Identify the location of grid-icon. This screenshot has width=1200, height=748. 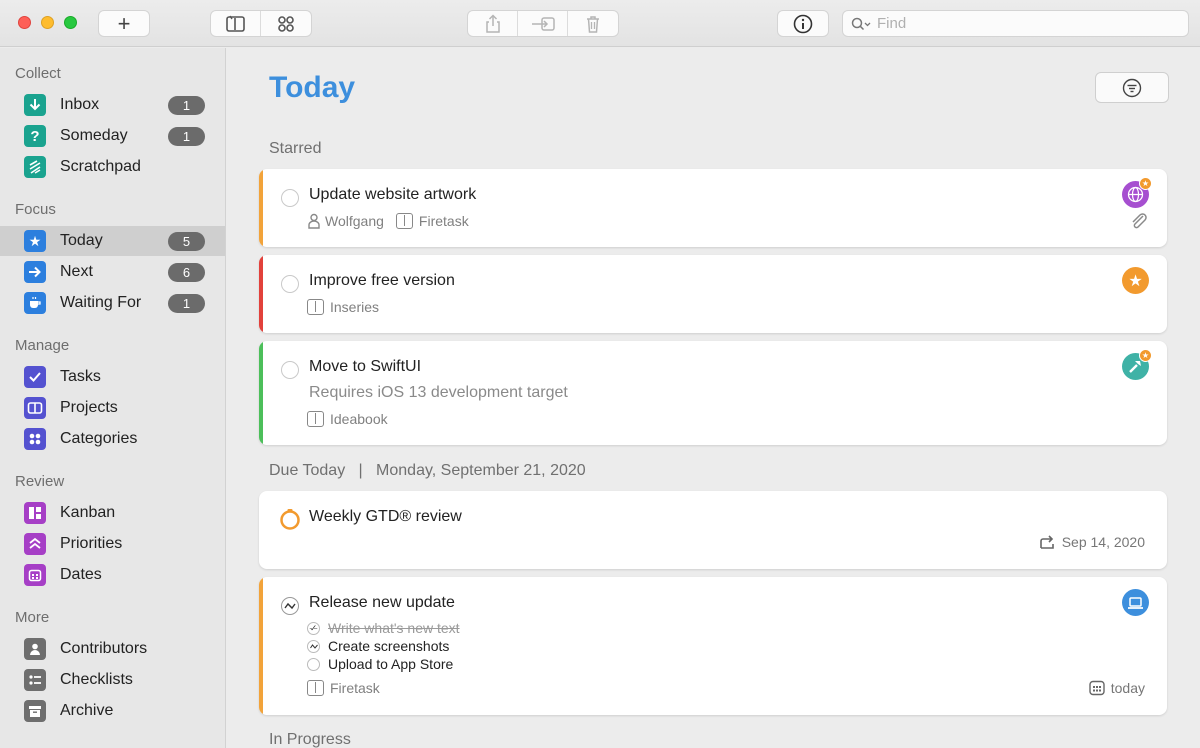
(286, 23).